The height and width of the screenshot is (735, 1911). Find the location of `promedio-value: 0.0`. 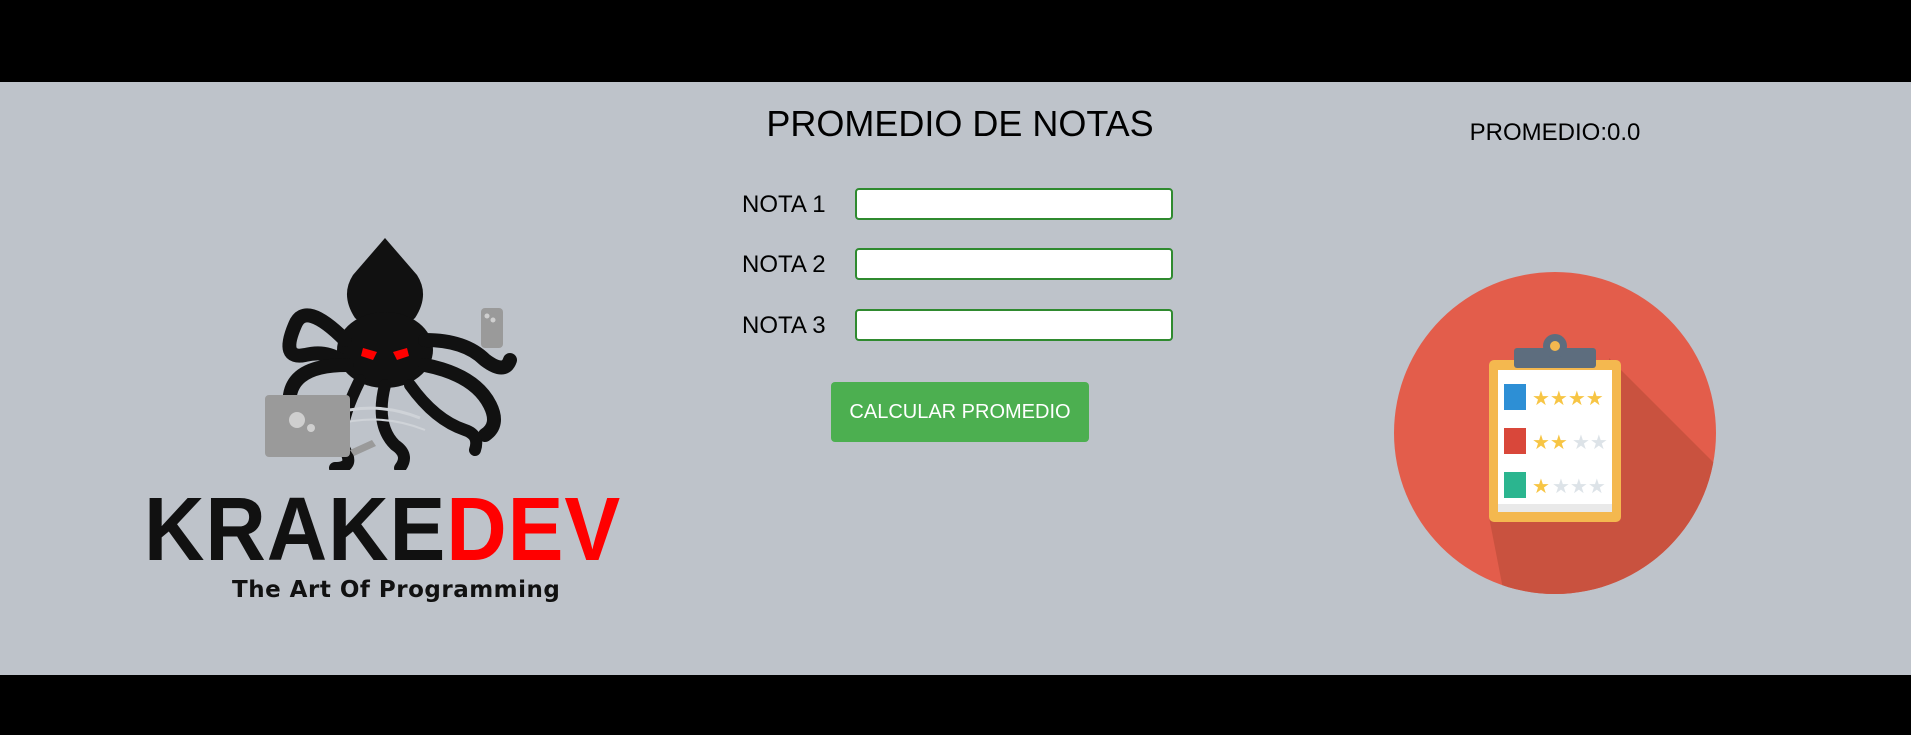

promedio-value: 0.0 is located at coordinates (1623, 132).